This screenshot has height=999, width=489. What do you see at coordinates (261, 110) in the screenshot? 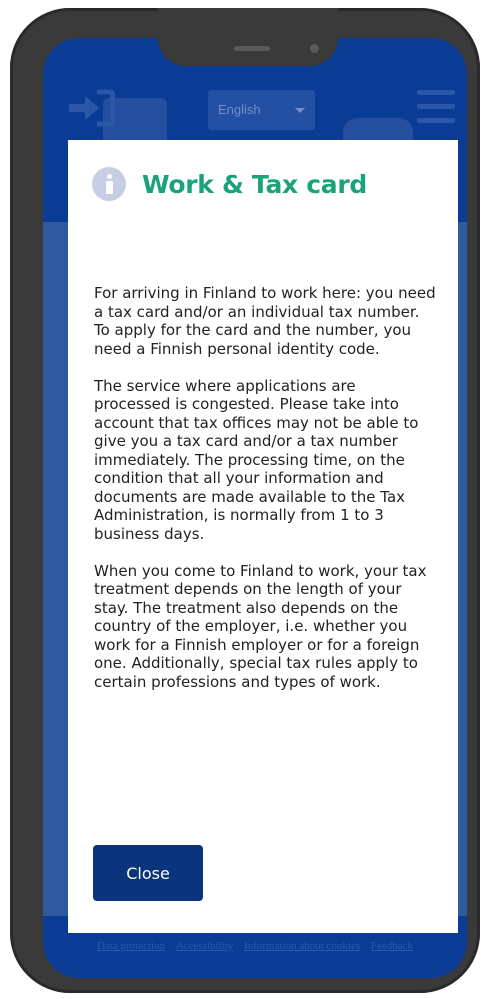
I see `language-select: English` at bounding box center [261, 110].